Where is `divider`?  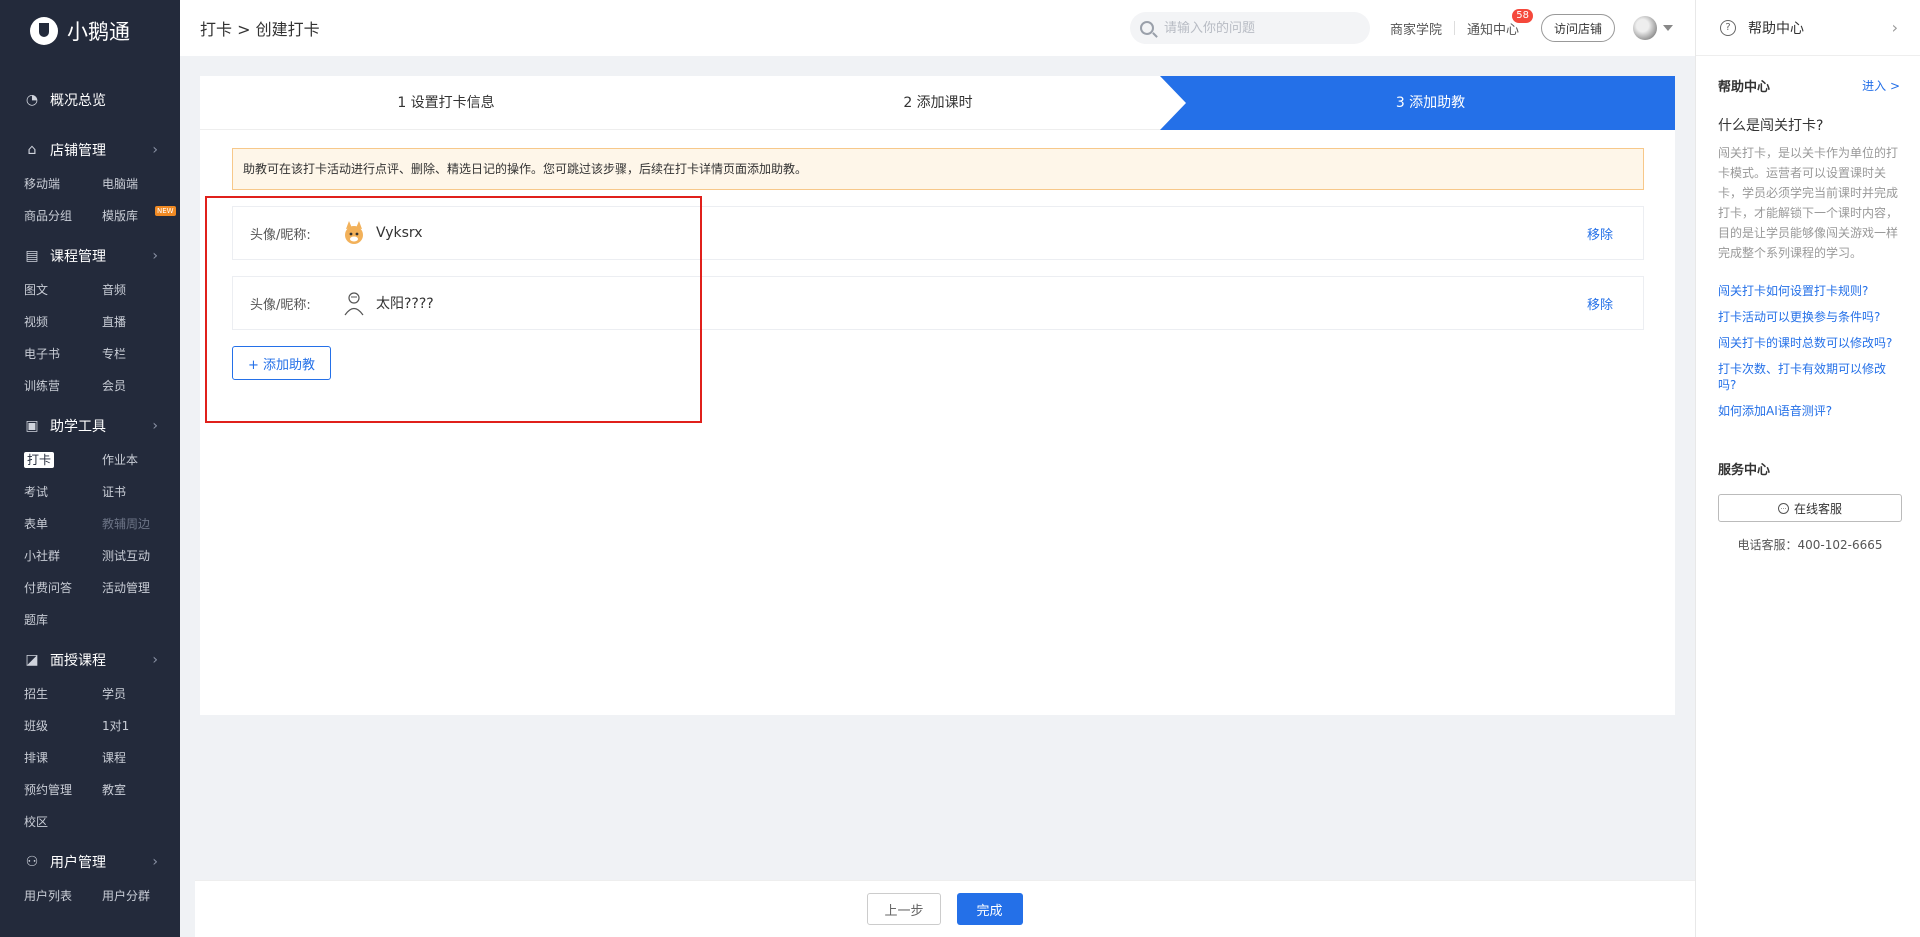 divider is located at coordinates (1454, 28).